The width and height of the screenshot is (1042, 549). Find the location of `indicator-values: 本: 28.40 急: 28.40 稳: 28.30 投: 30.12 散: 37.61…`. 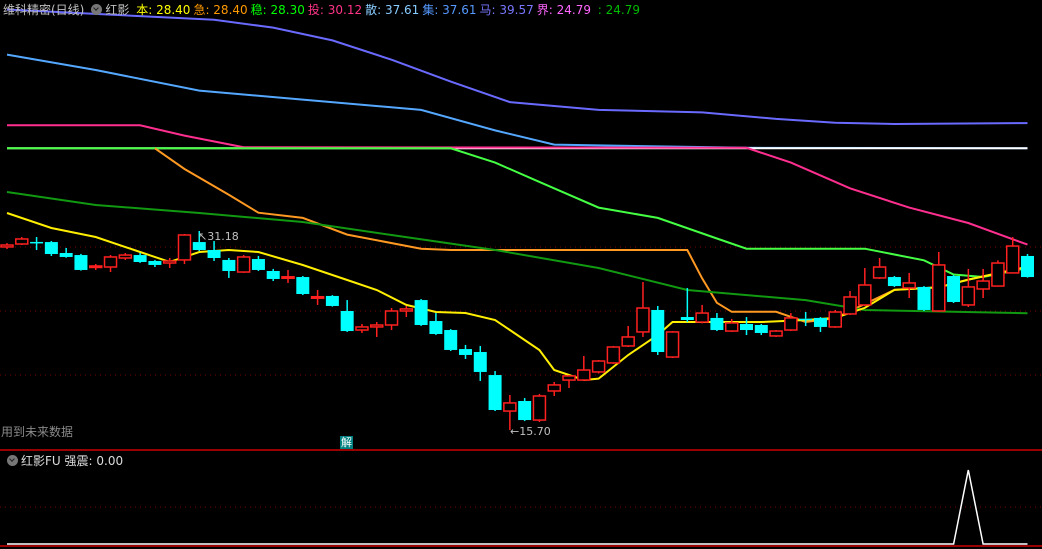

indicator-values: 本: 28.40 急: 28.40 稳: 28.30 投: 30.12 散: 37.61… is located at coordinates (389, 10).